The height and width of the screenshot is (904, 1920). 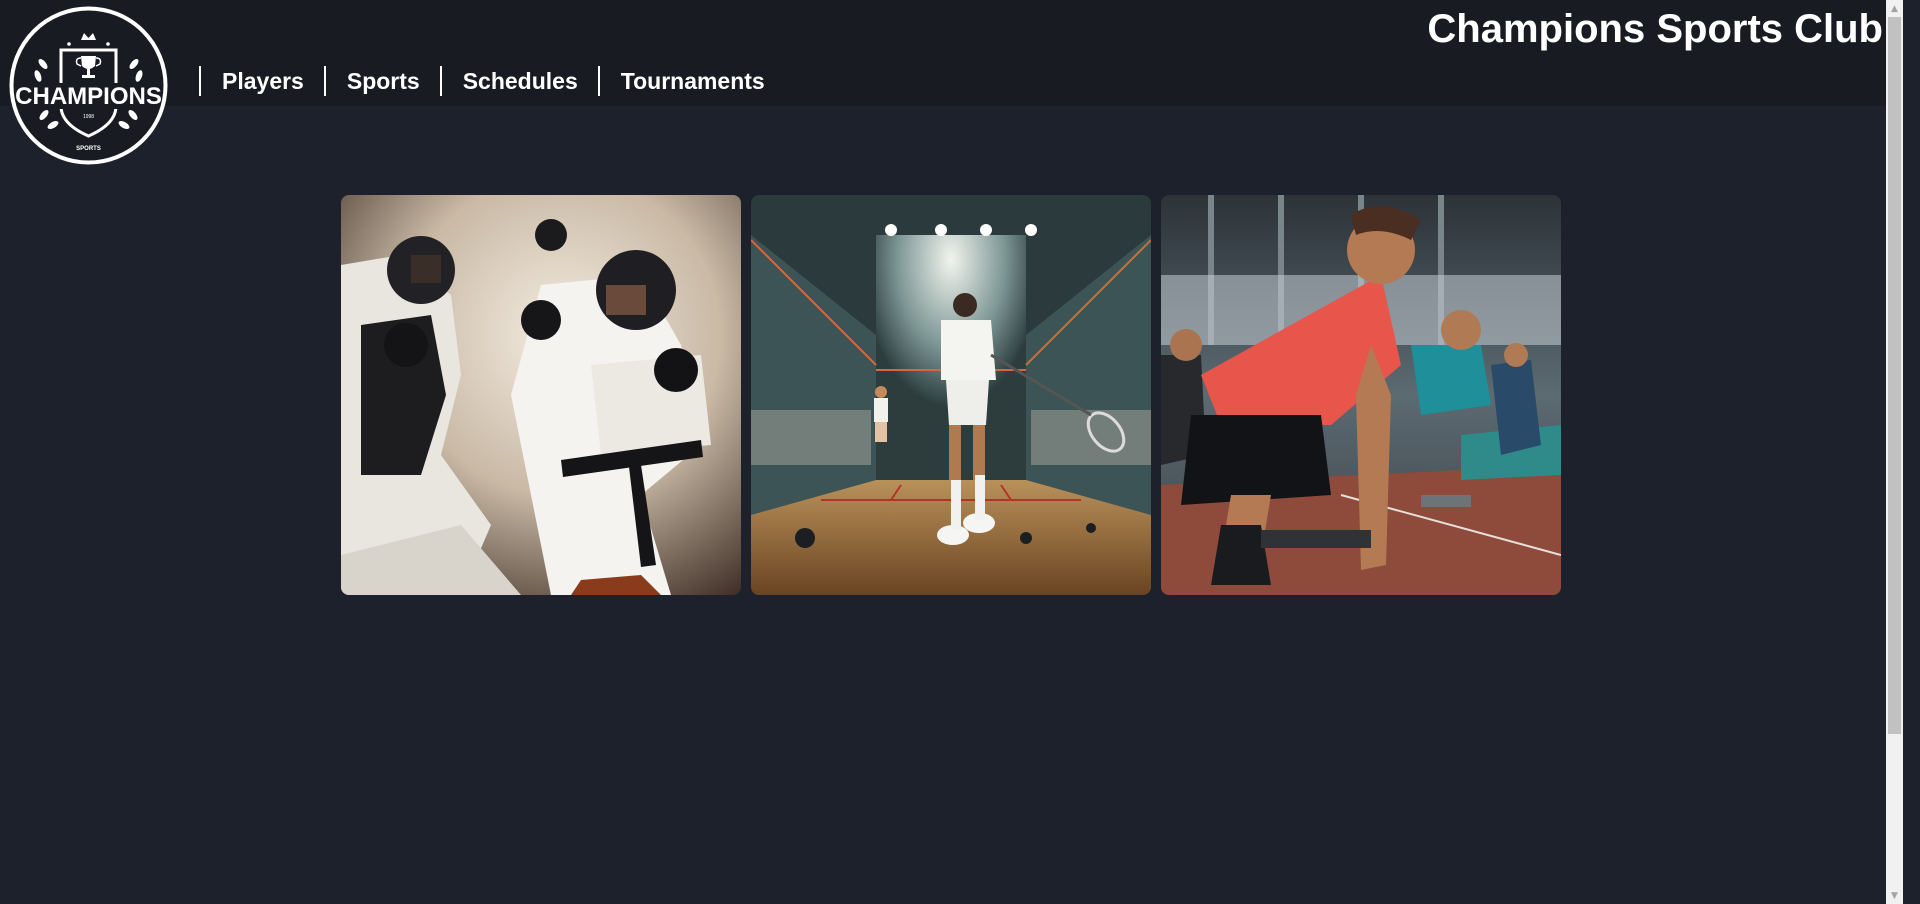 I want to click on karate-sparring-image, so click(x=541, y=395).